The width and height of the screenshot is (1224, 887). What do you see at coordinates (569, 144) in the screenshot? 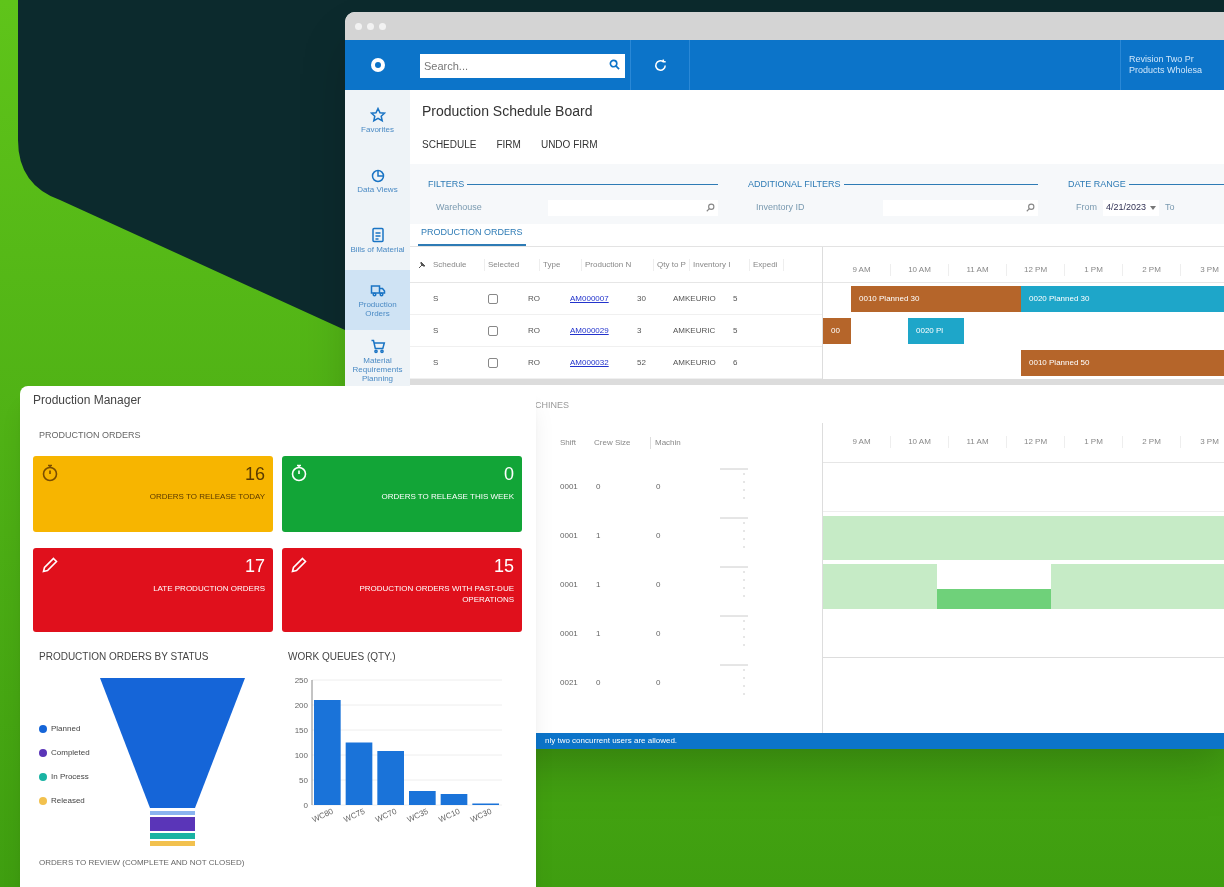
I see `toolbar-button: UNDO FIRM` at bounding box center [569, 144].